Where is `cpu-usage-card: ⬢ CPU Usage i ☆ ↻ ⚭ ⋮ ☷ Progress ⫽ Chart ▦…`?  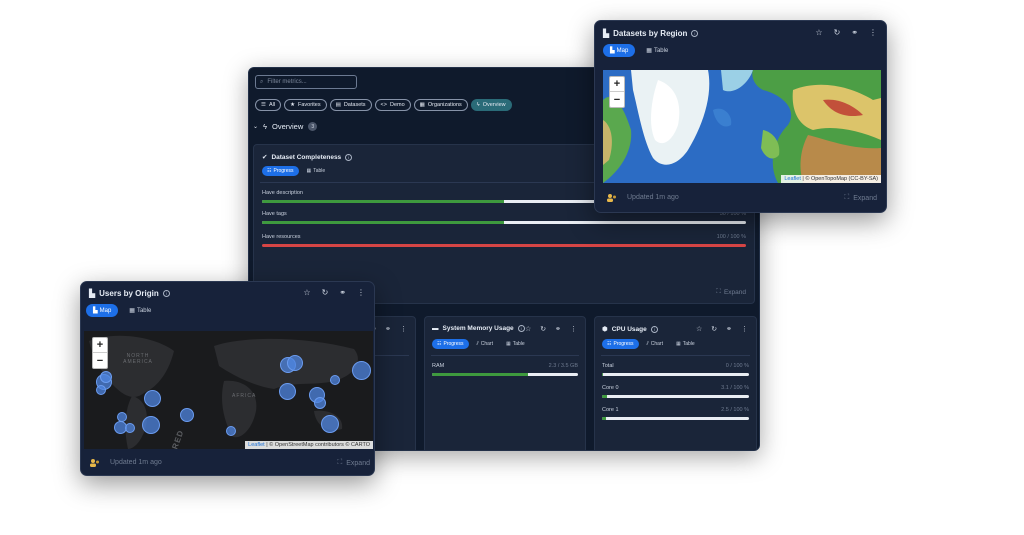 cpu-usage-card: ⬢ CPU Usage i ☆ ↻ ⚭ ⋮ ☷ Progress ⫽ Chart ▦… is located at coordinates (675, 383).